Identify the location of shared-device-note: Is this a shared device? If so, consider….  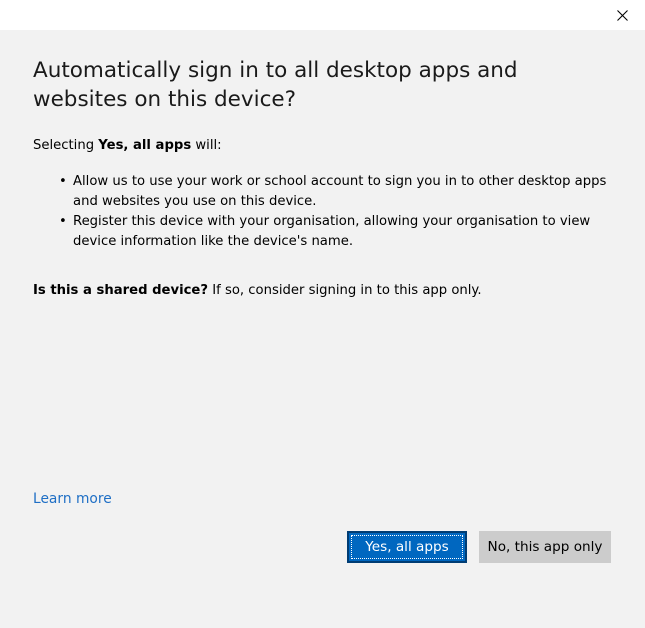
(257, 291).